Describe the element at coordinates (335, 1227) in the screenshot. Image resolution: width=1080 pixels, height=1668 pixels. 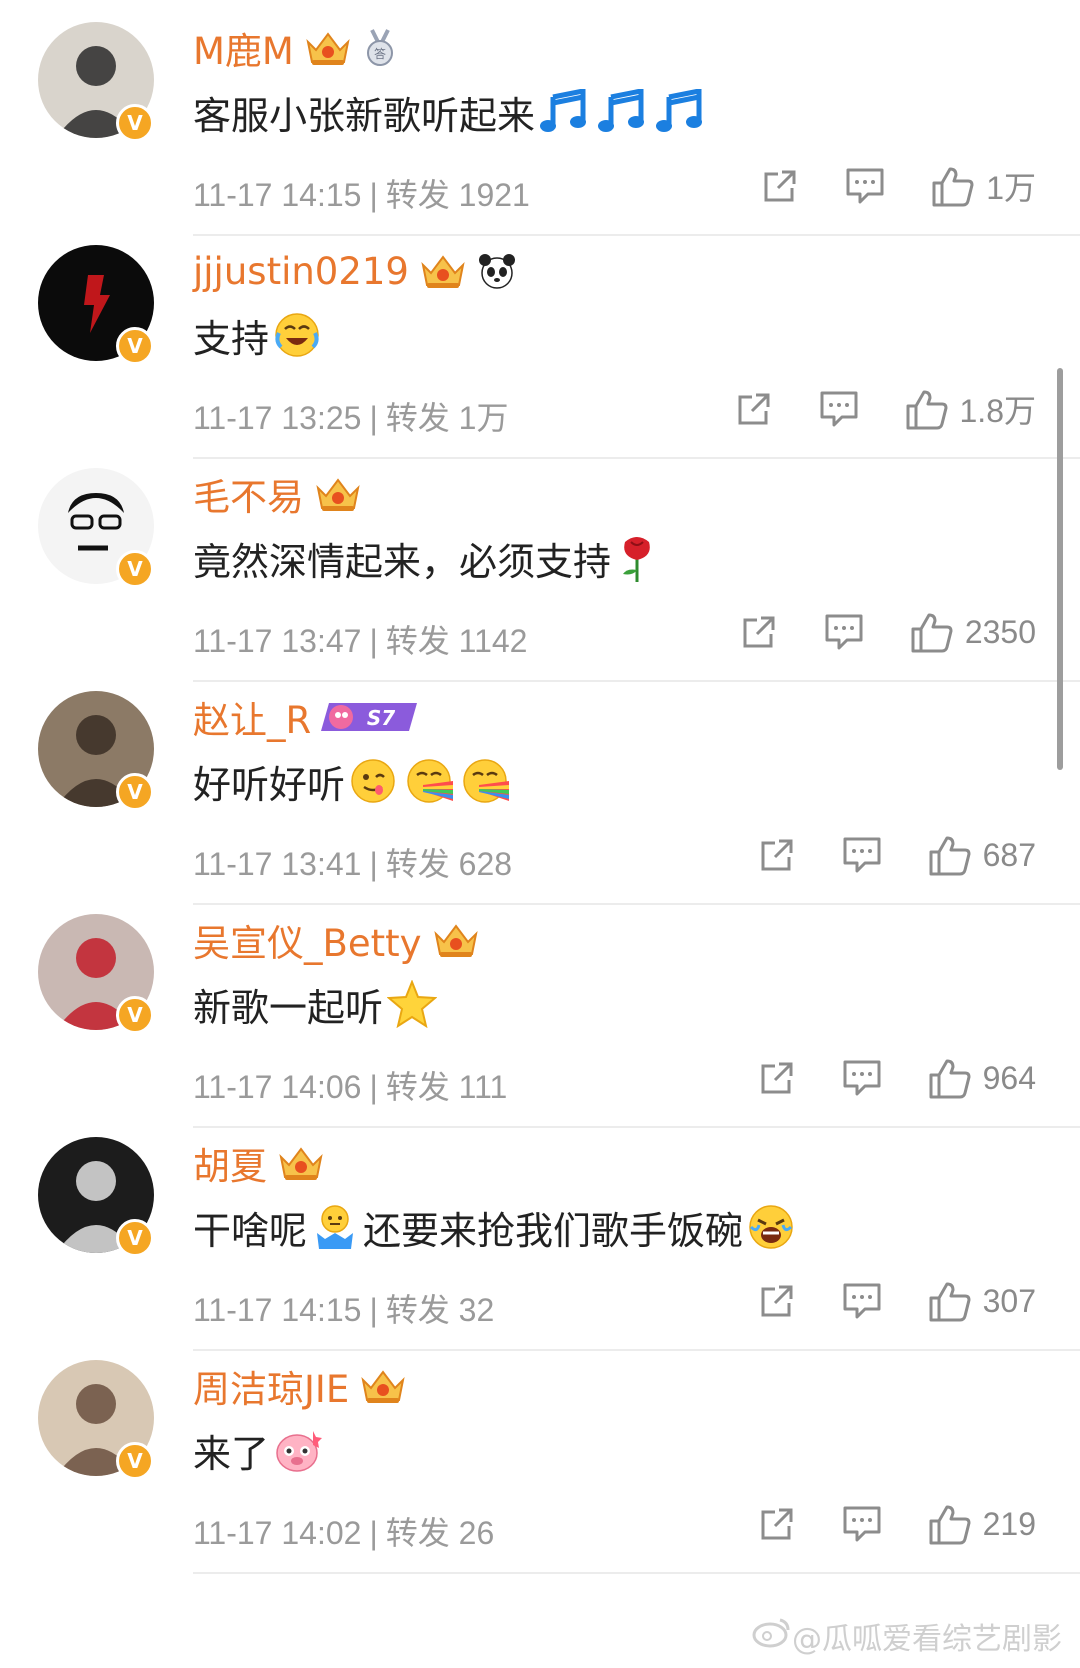
I see `shrug-emoji` at that location.